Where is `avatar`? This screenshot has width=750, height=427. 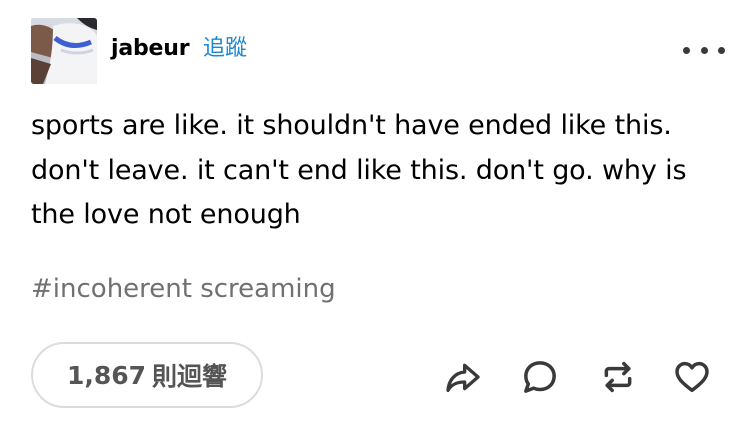
avatar is located at coordinates (64, 51).